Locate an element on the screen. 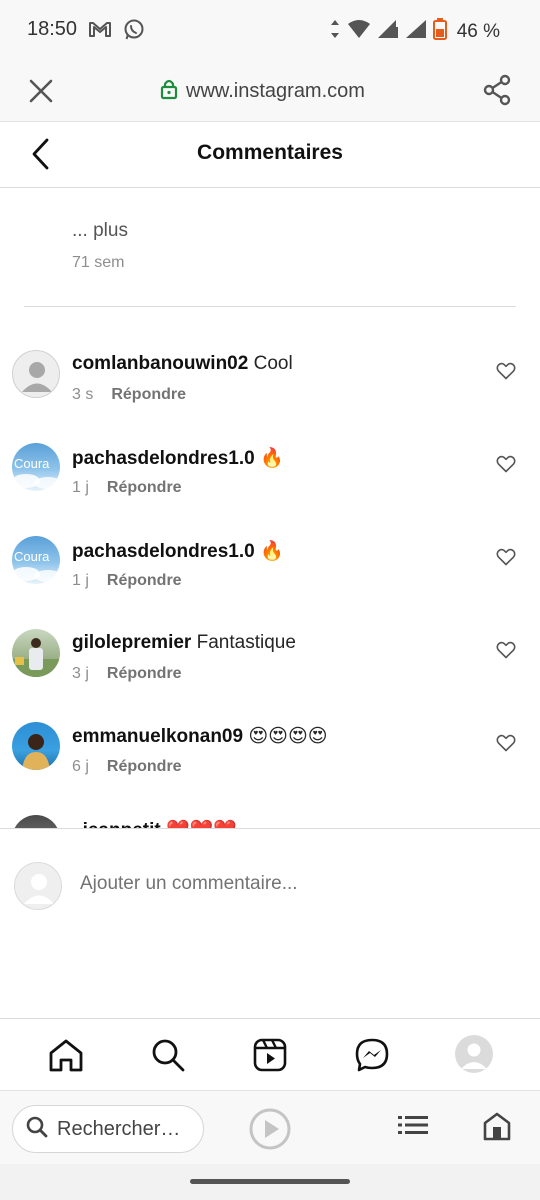 This screenshot has width=540, height=1200. status-time: 18:50 is located at coordinates (52, 29).